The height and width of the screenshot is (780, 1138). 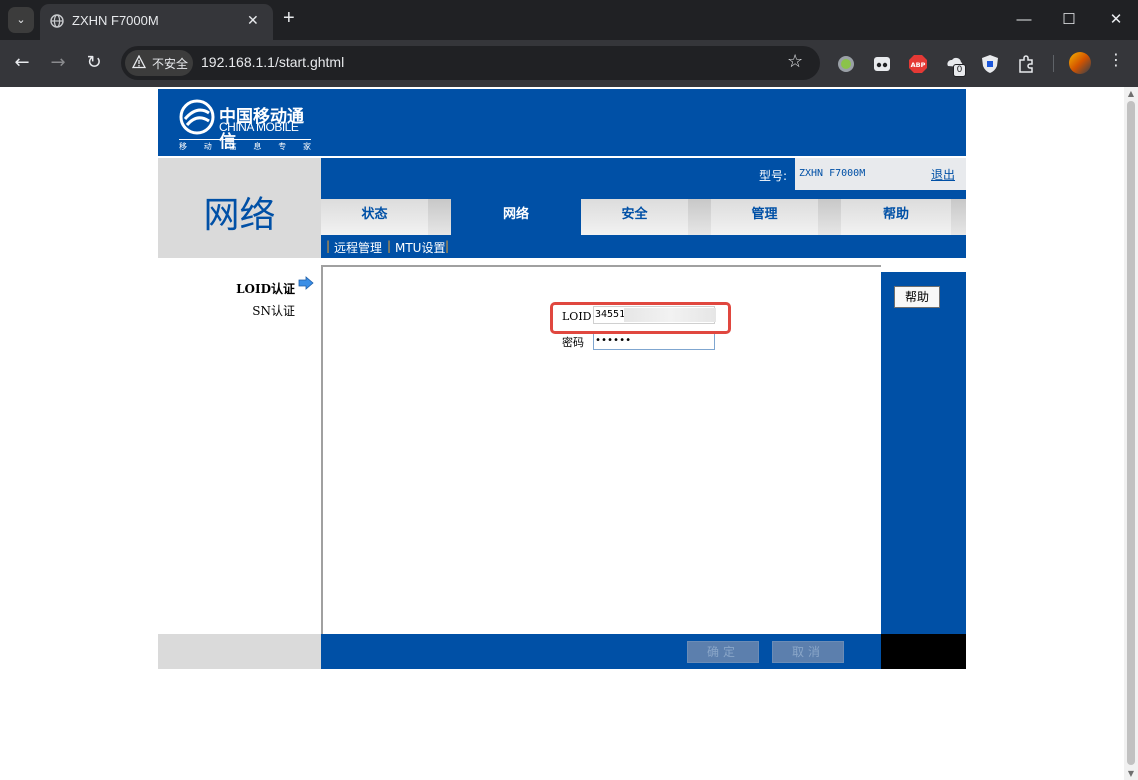 What do you see at coordinates (273, 310) in the screenshot?
I see `sidebar-item-sn-auth: SN认证` at bounding box center [273, 310].